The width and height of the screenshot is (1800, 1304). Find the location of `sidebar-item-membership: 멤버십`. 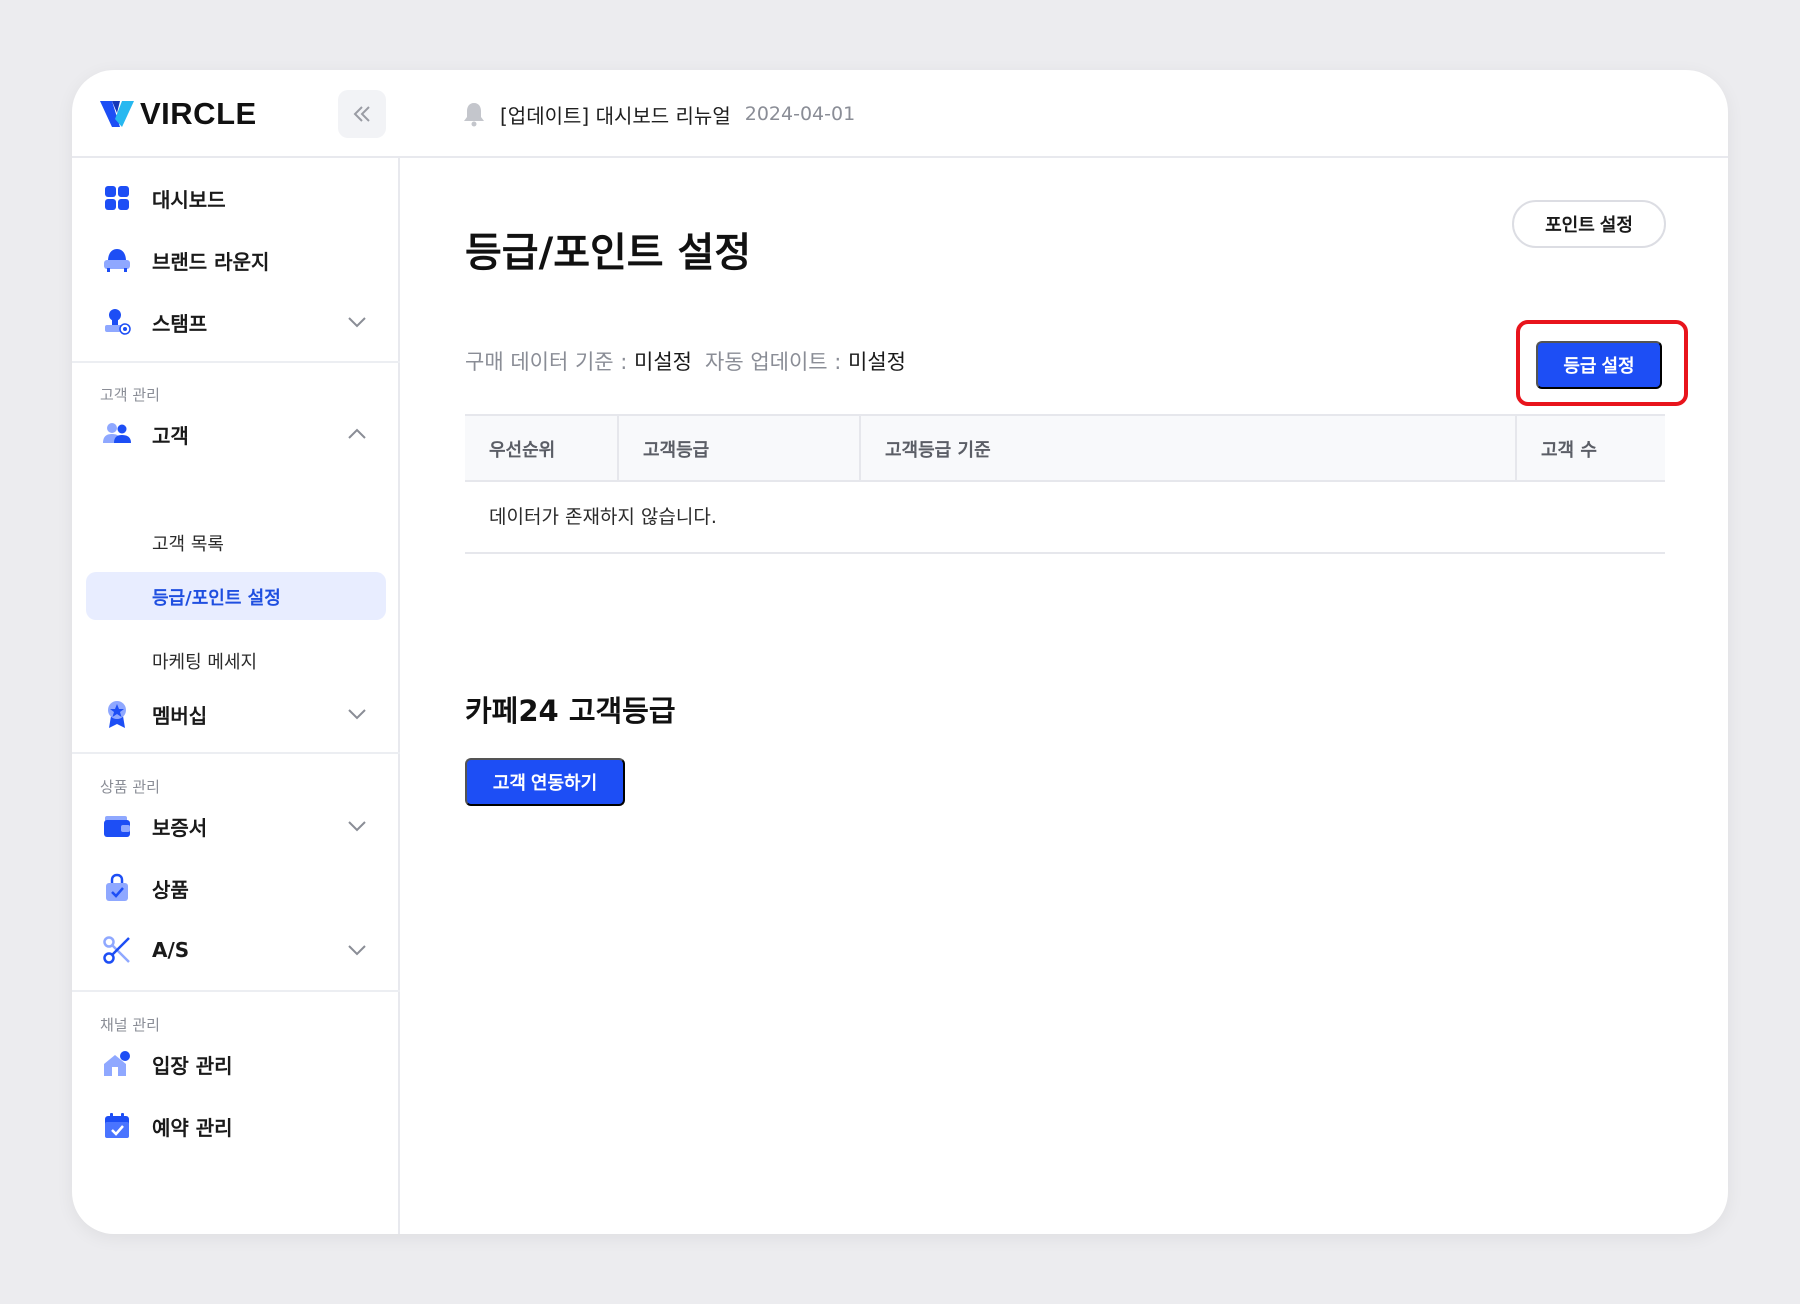

sidebar-item-membership: 멤버십 is located at coordinates (236, 714).